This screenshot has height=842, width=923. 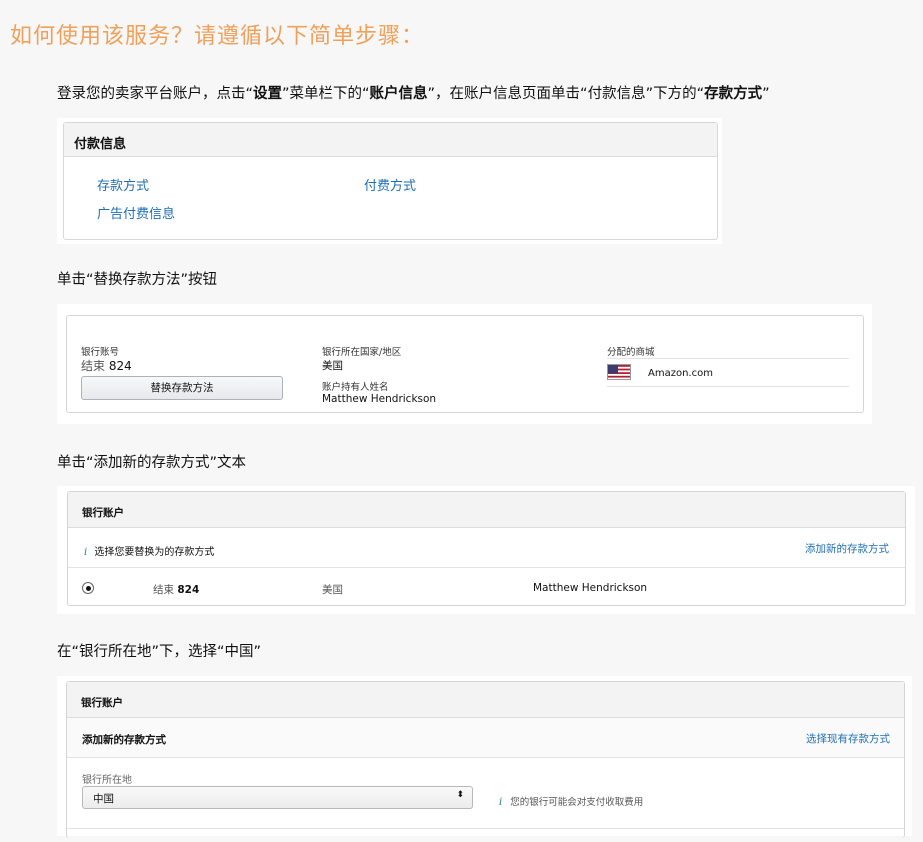 I want to click on step-2-text: 单击“替换存款方法”按钮, so click(x=137, y=280).